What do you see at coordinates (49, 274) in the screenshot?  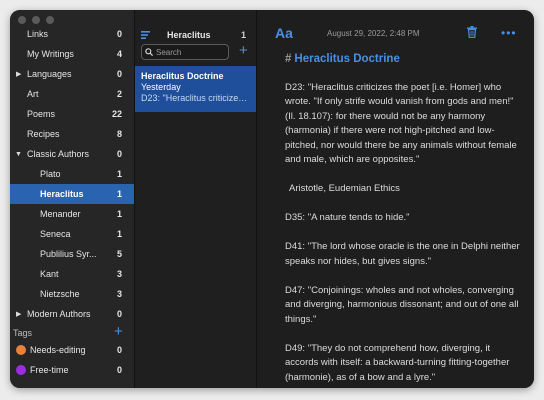 I see `sidebar-item-label: Kant` at bounding box center [49, 274].